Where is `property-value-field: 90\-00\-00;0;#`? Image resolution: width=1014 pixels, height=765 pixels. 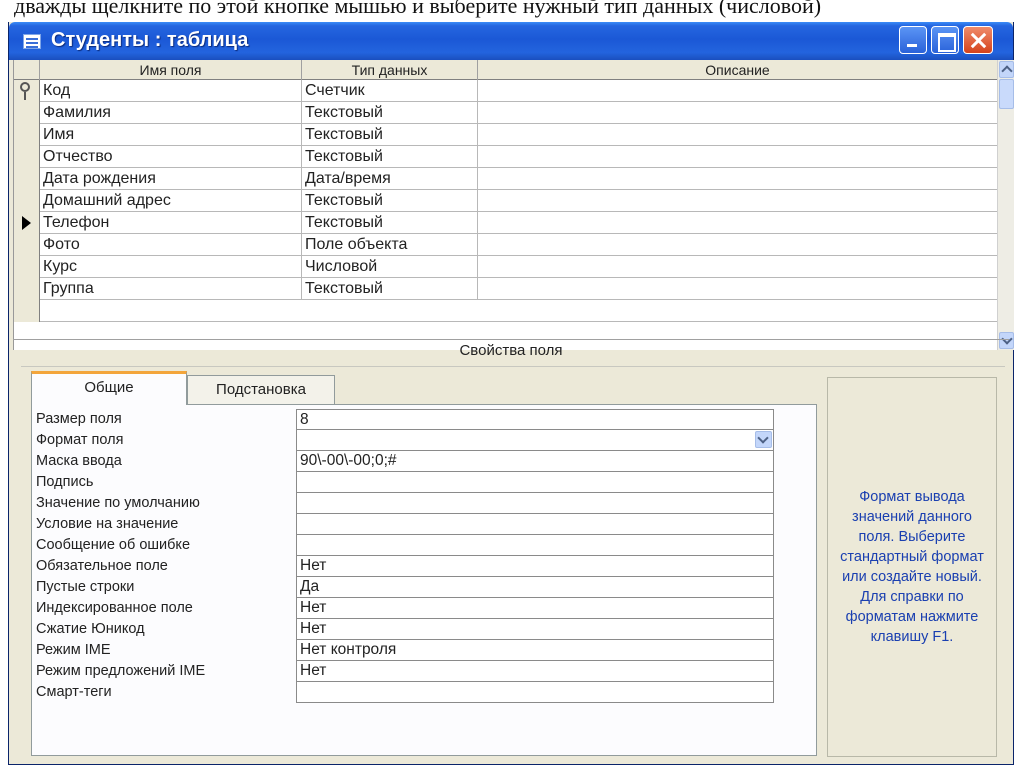
property-value-field: 90\-00\-00;0;# is located at coordinates (535, 461).